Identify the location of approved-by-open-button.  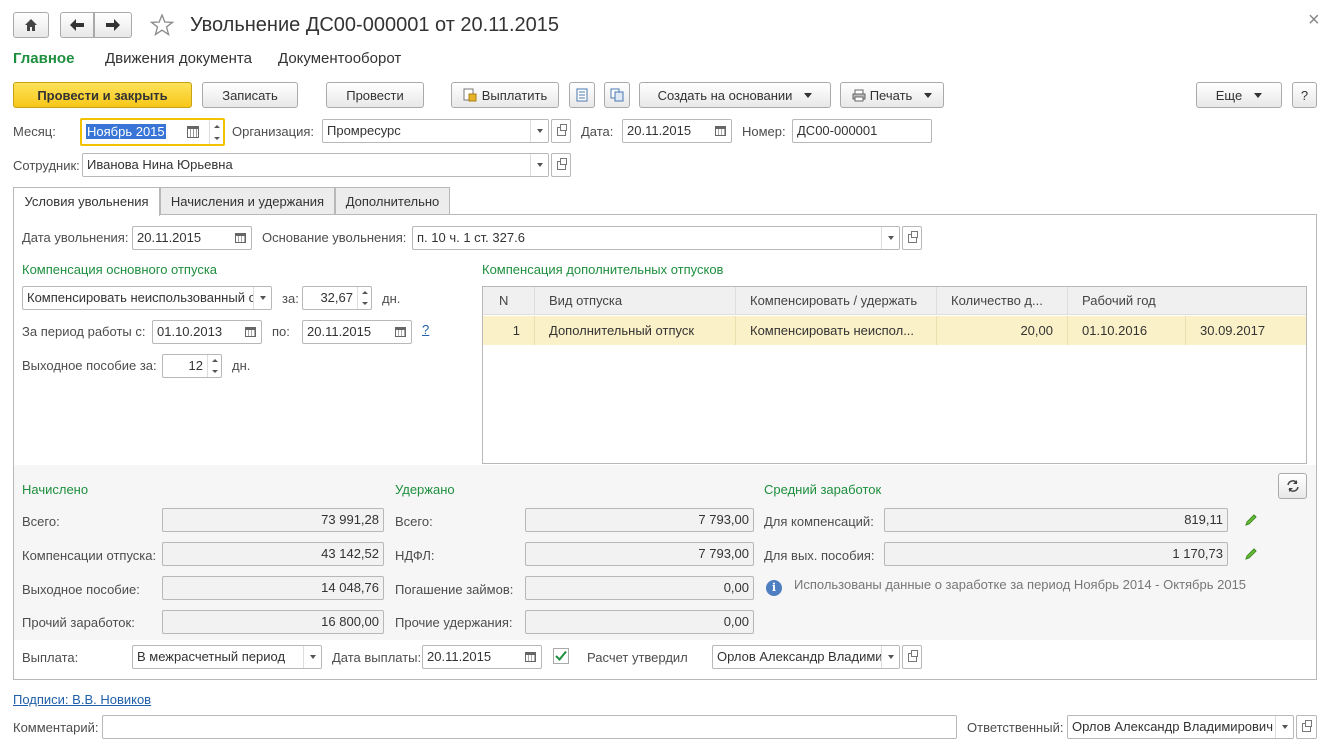
(912, 657).